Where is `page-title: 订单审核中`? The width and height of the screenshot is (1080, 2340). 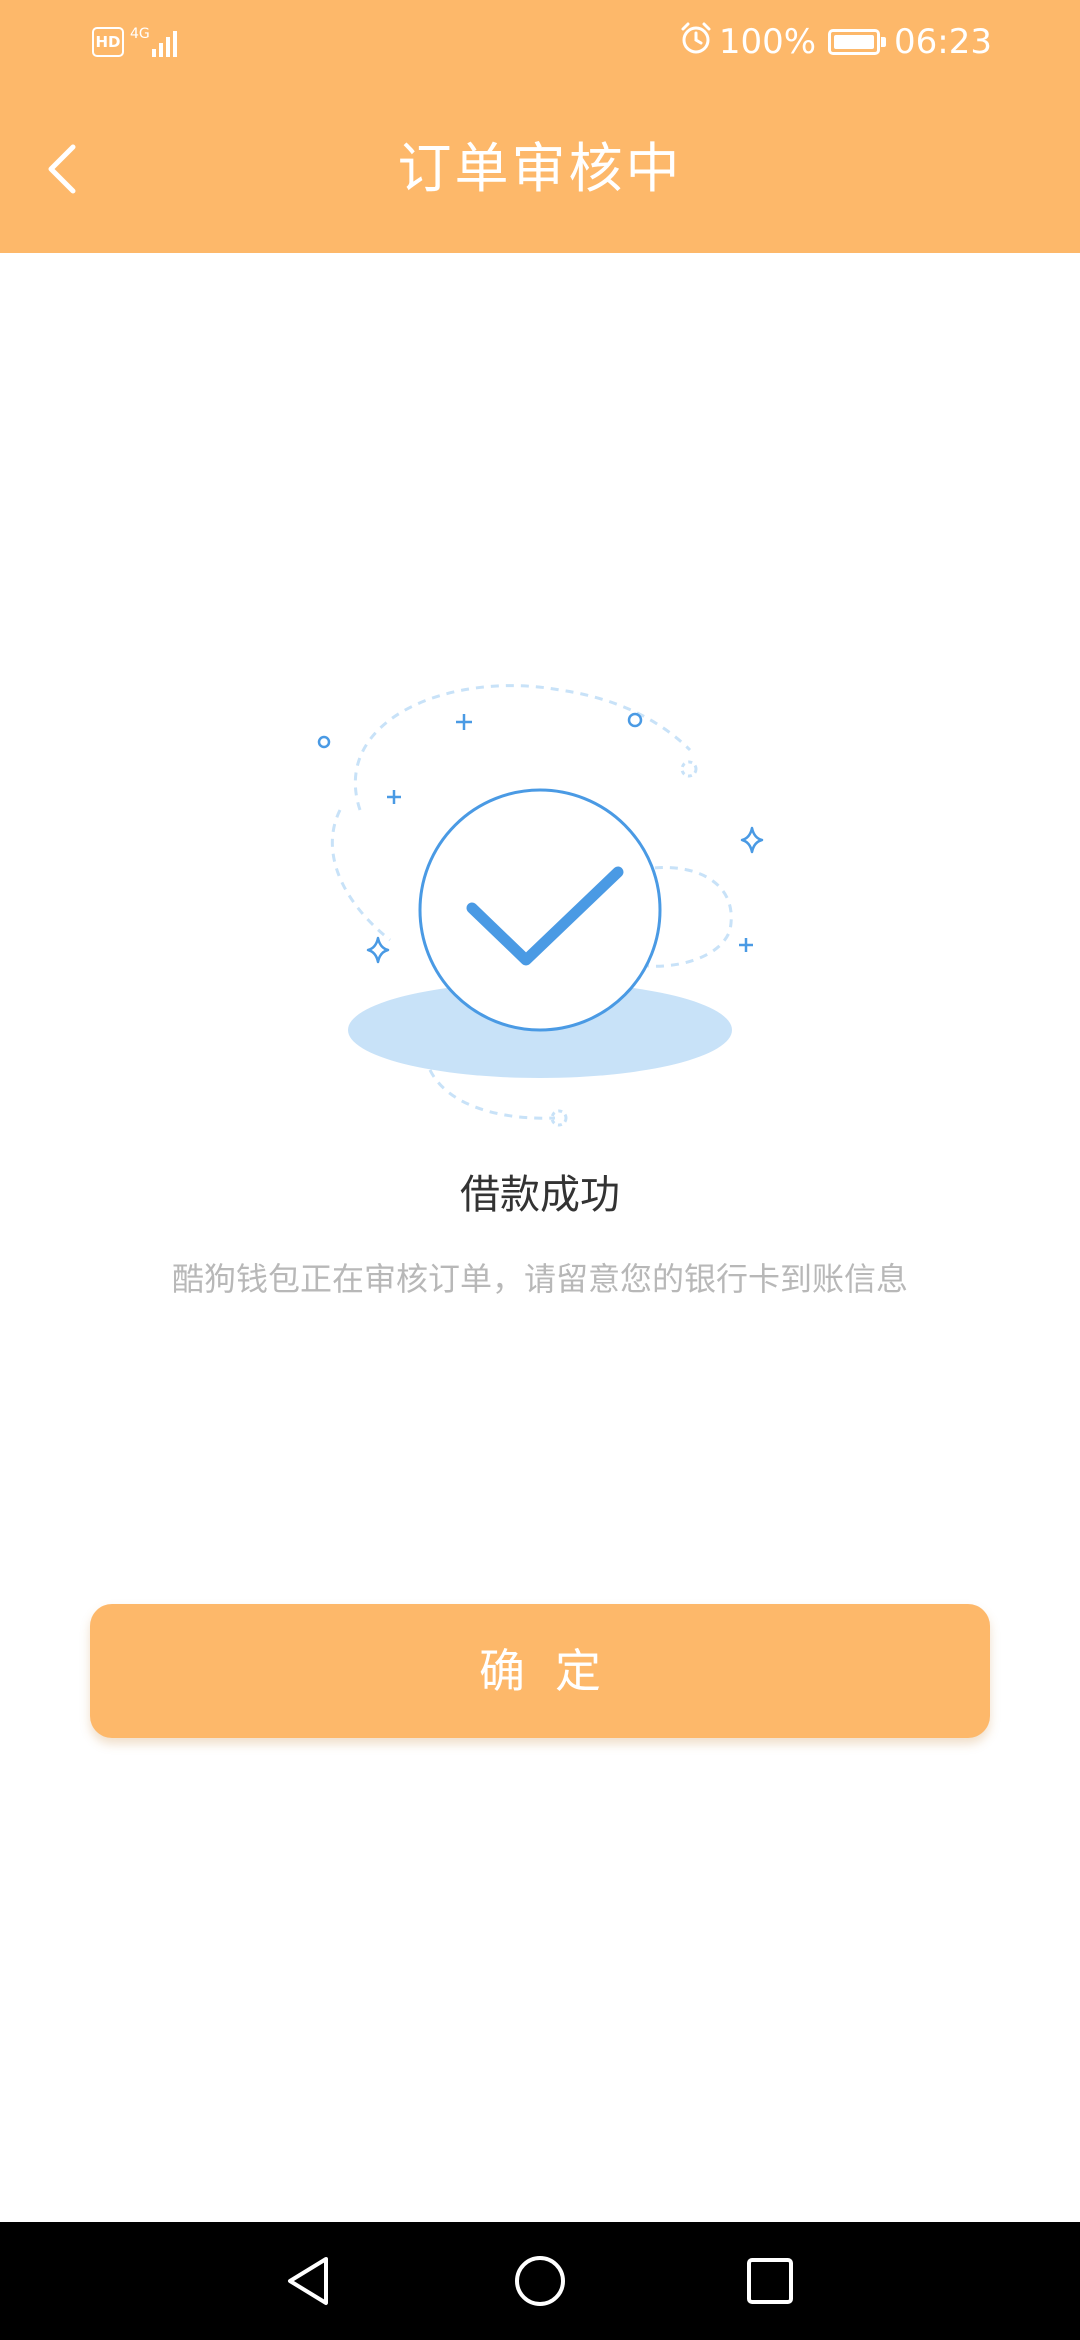
page-title: 订单审核中 is located at coordinates (540, 168).